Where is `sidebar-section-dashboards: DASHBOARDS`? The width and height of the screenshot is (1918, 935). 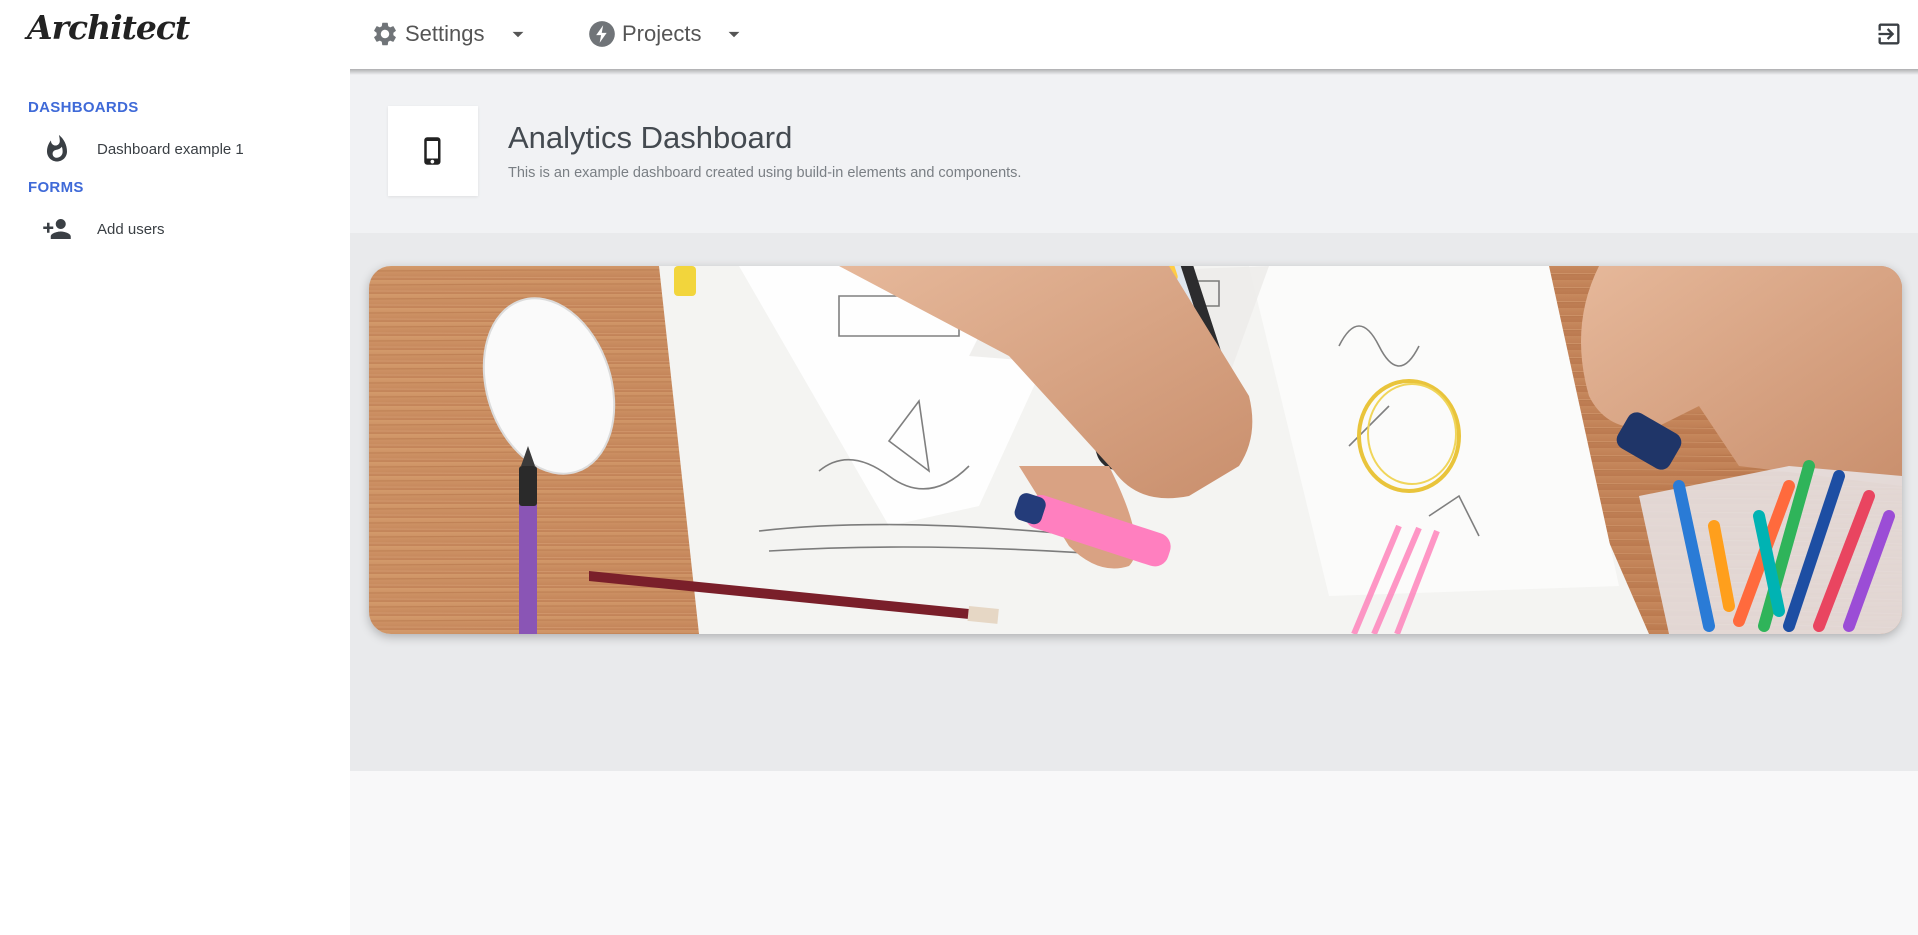 sidebar-section-dashboards: DASHBOARDS is located at coordinates (83, 107).